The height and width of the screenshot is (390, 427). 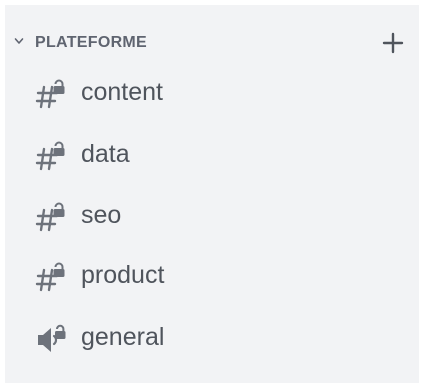 What do you see at coordinates (393, 43) in the screenshot?
I see `plus-icon` at bounding box center [393, 43].